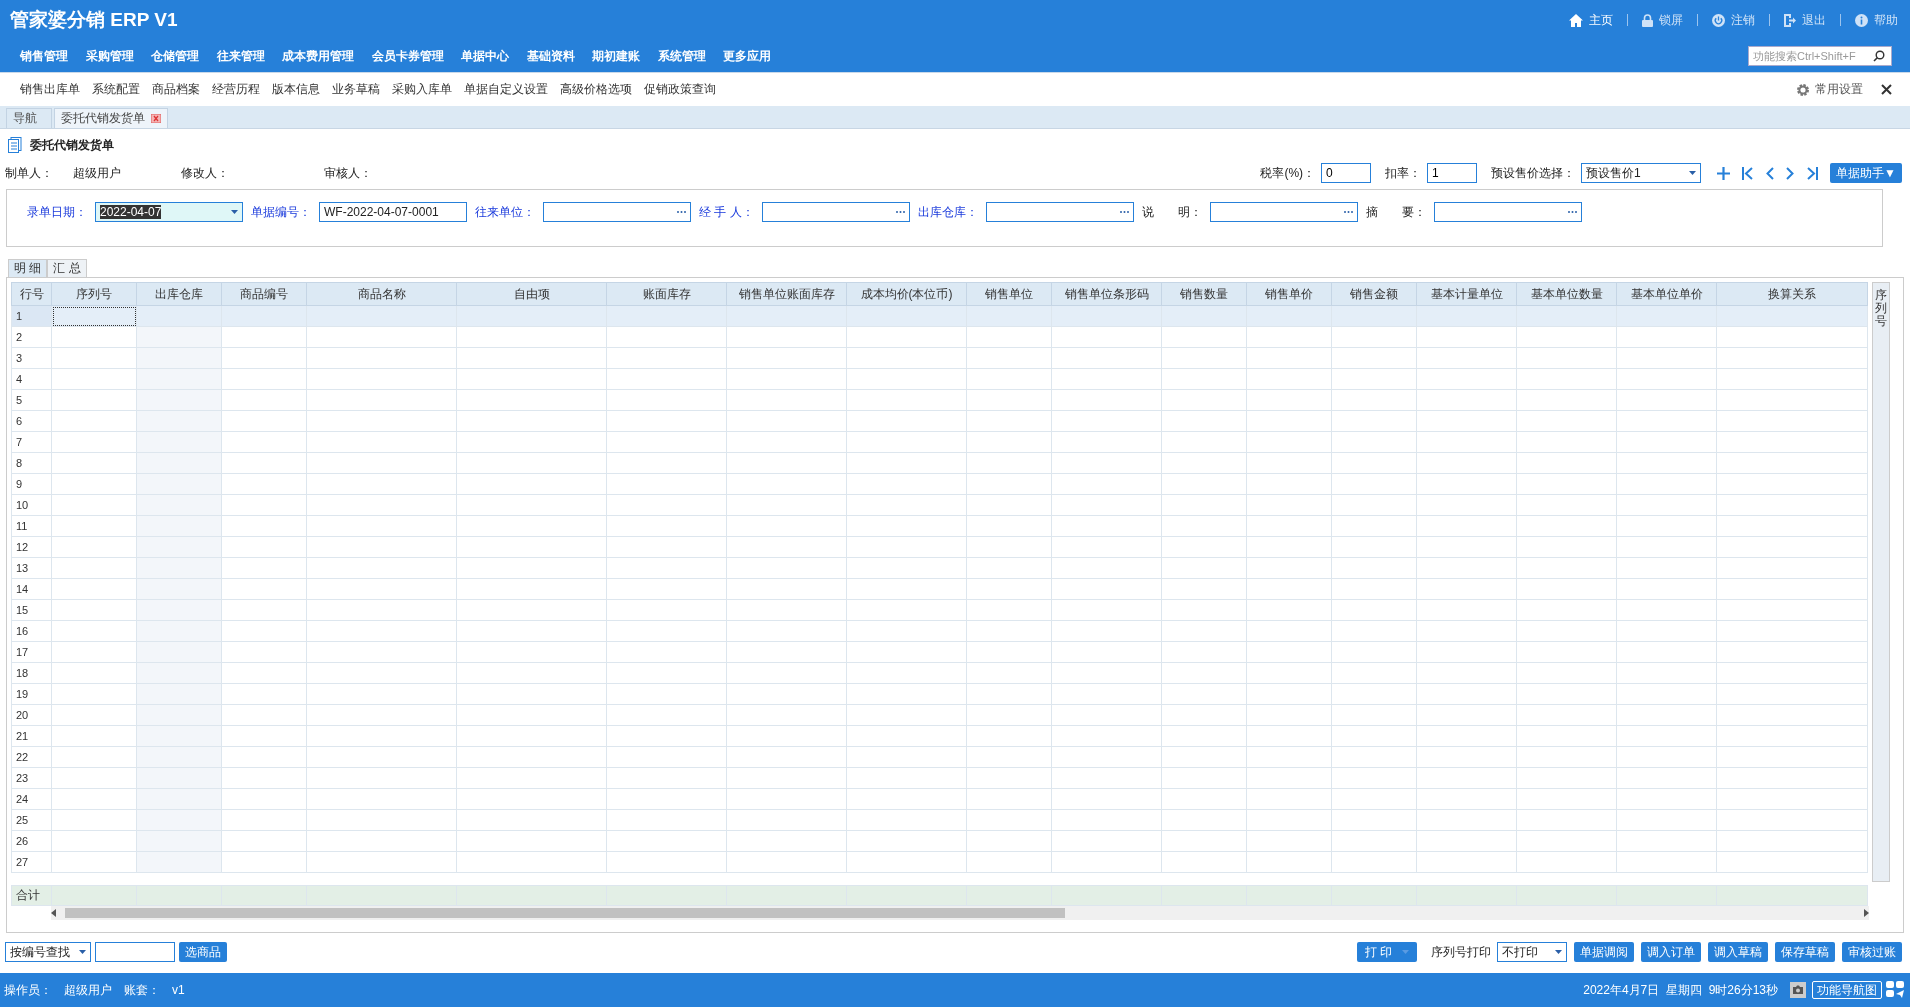  I want to click on menu-item: 成本费用管理, so click(318, 56).